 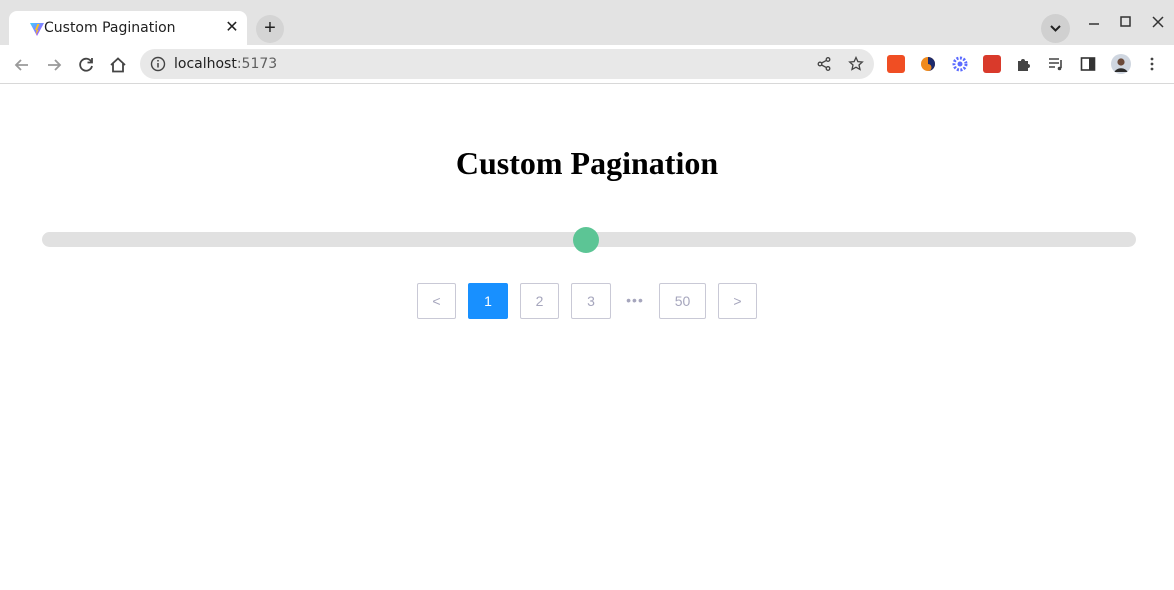 What do you see at coordinates (507, 64) in the screenshot?
I see `address-bar: localhost:5173` at bounding box center [507, 64].